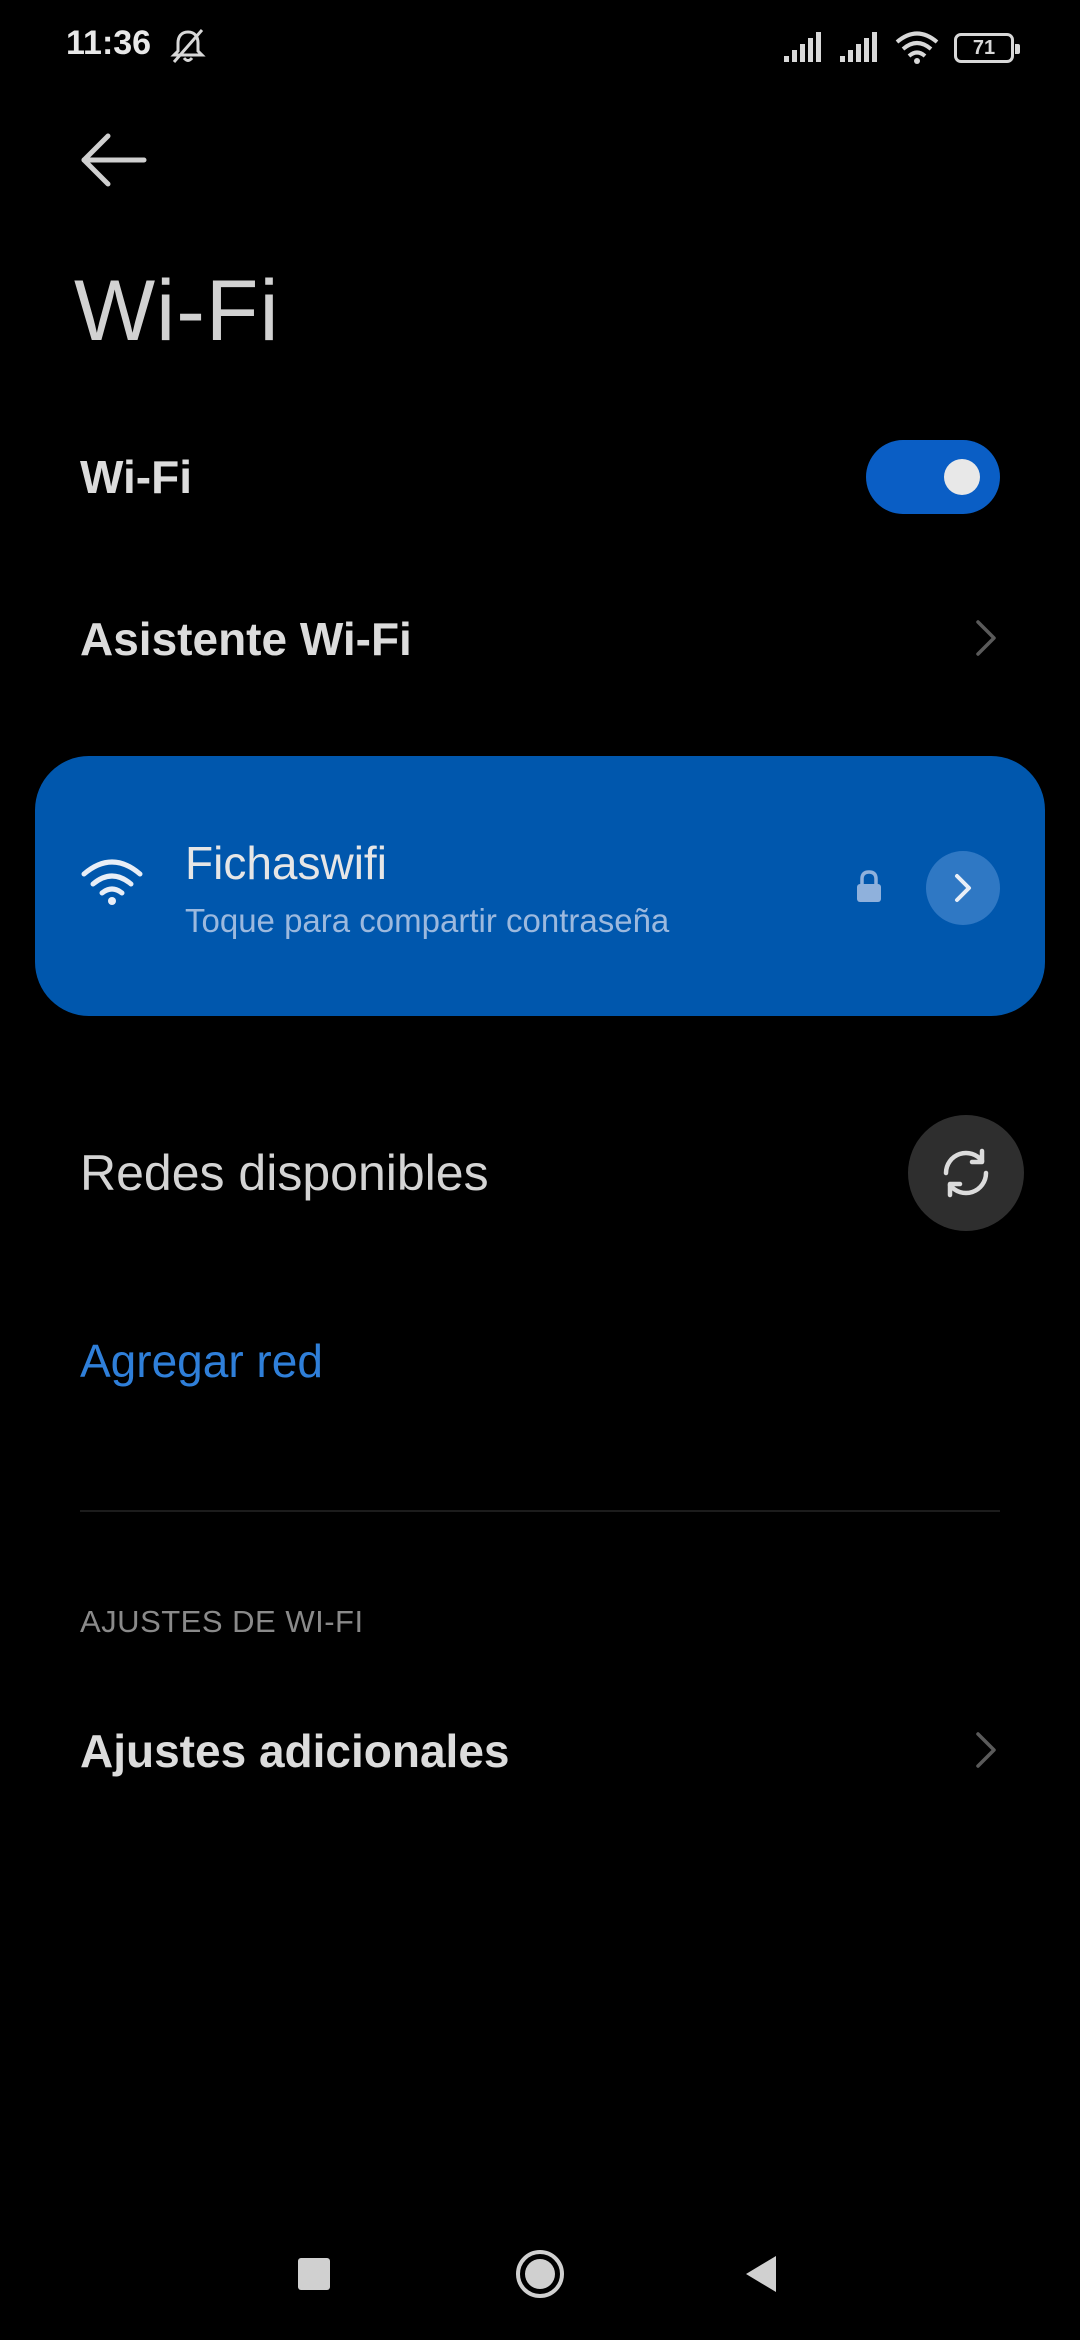  What do you see at coordinates (314, 2274) in the screenshot?
I see `recents-square-icon` at bounding box center [314, 2274].